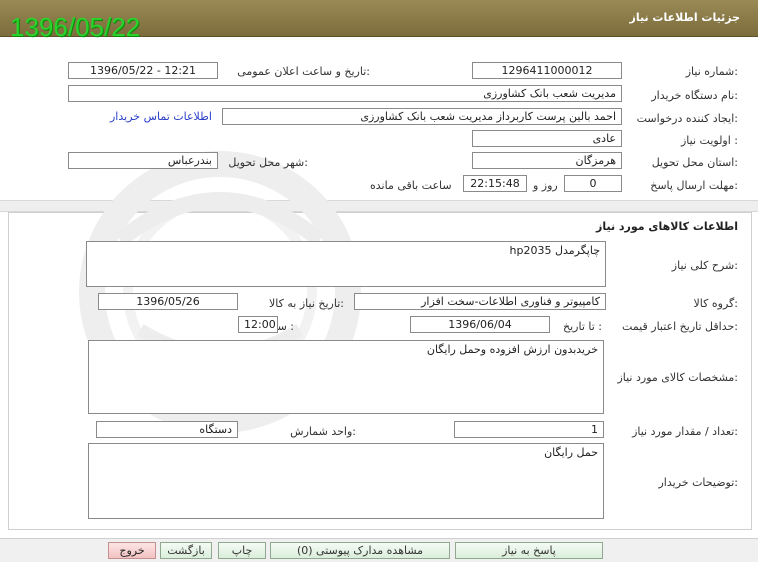 The width and height of the screenshot is (758, 562). I want to click on need-number-label: شماره نیاز:, so click(711, 71).